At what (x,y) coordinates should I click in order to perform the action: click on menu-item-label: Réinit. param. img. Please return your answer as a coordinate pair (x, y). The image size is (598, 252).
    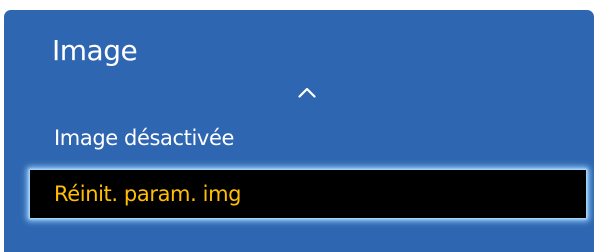
    Looking at the image, I should click on (148, 194).